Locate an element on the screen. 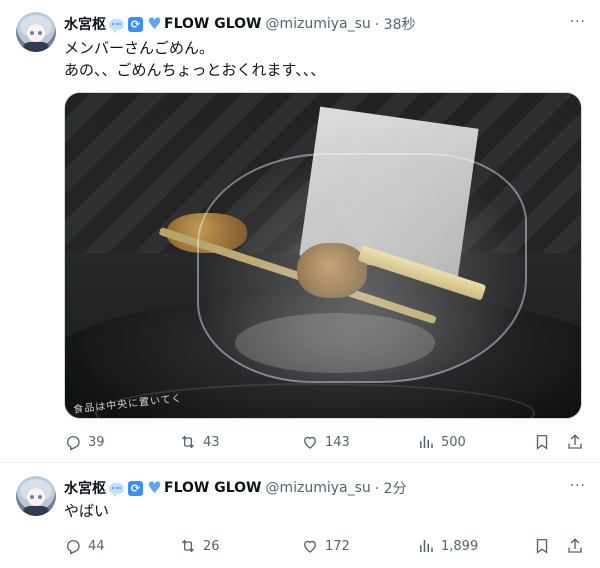  like-button: 143 is located at coordinates (325, 442).